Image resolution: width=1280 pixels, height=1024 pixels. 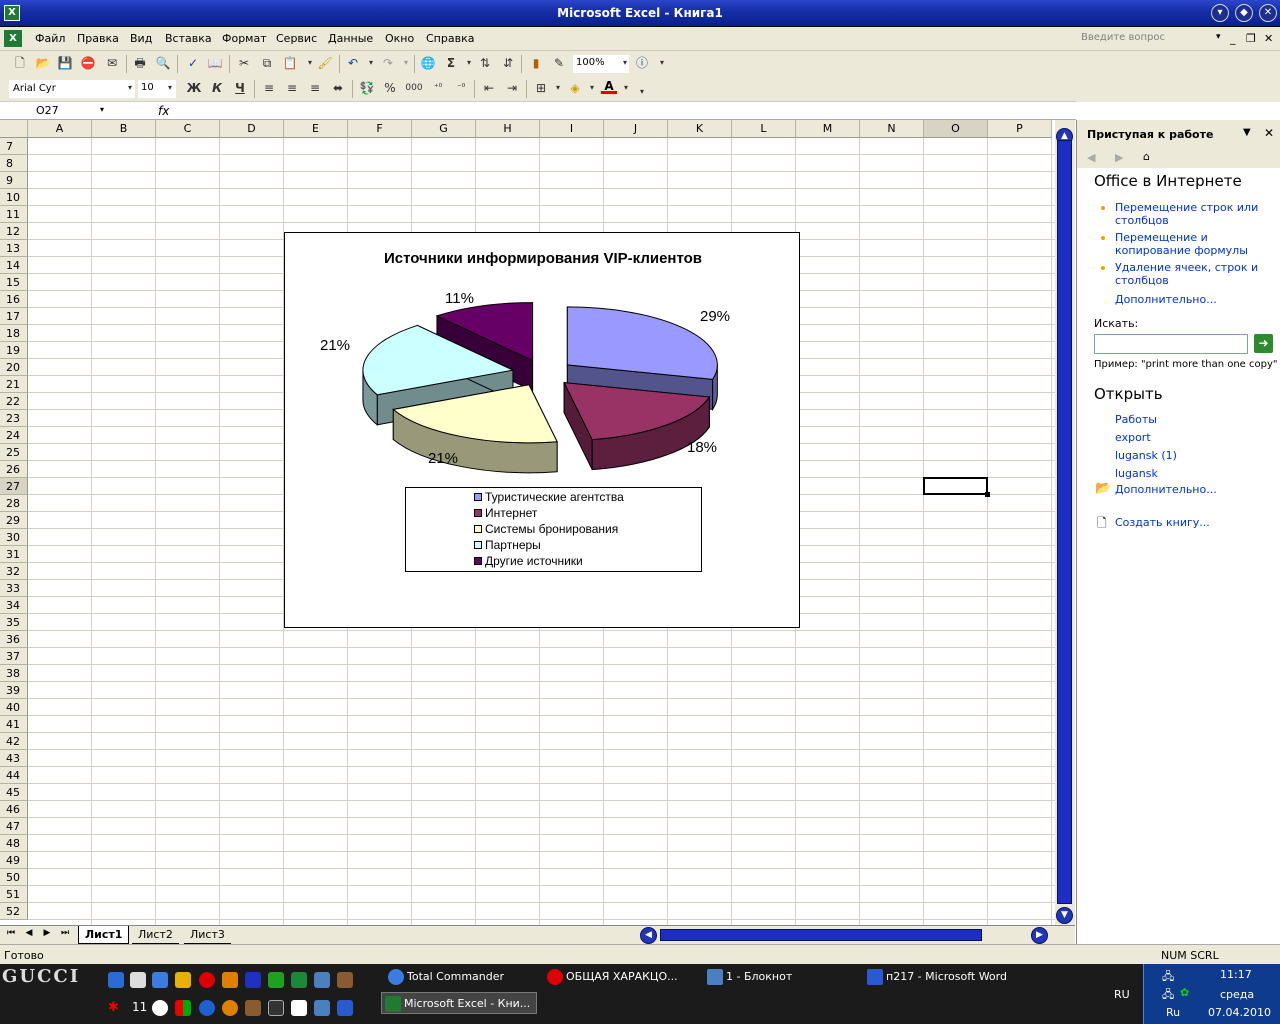 I want to click on bold-button: Ж, so click(x=194, y=88).